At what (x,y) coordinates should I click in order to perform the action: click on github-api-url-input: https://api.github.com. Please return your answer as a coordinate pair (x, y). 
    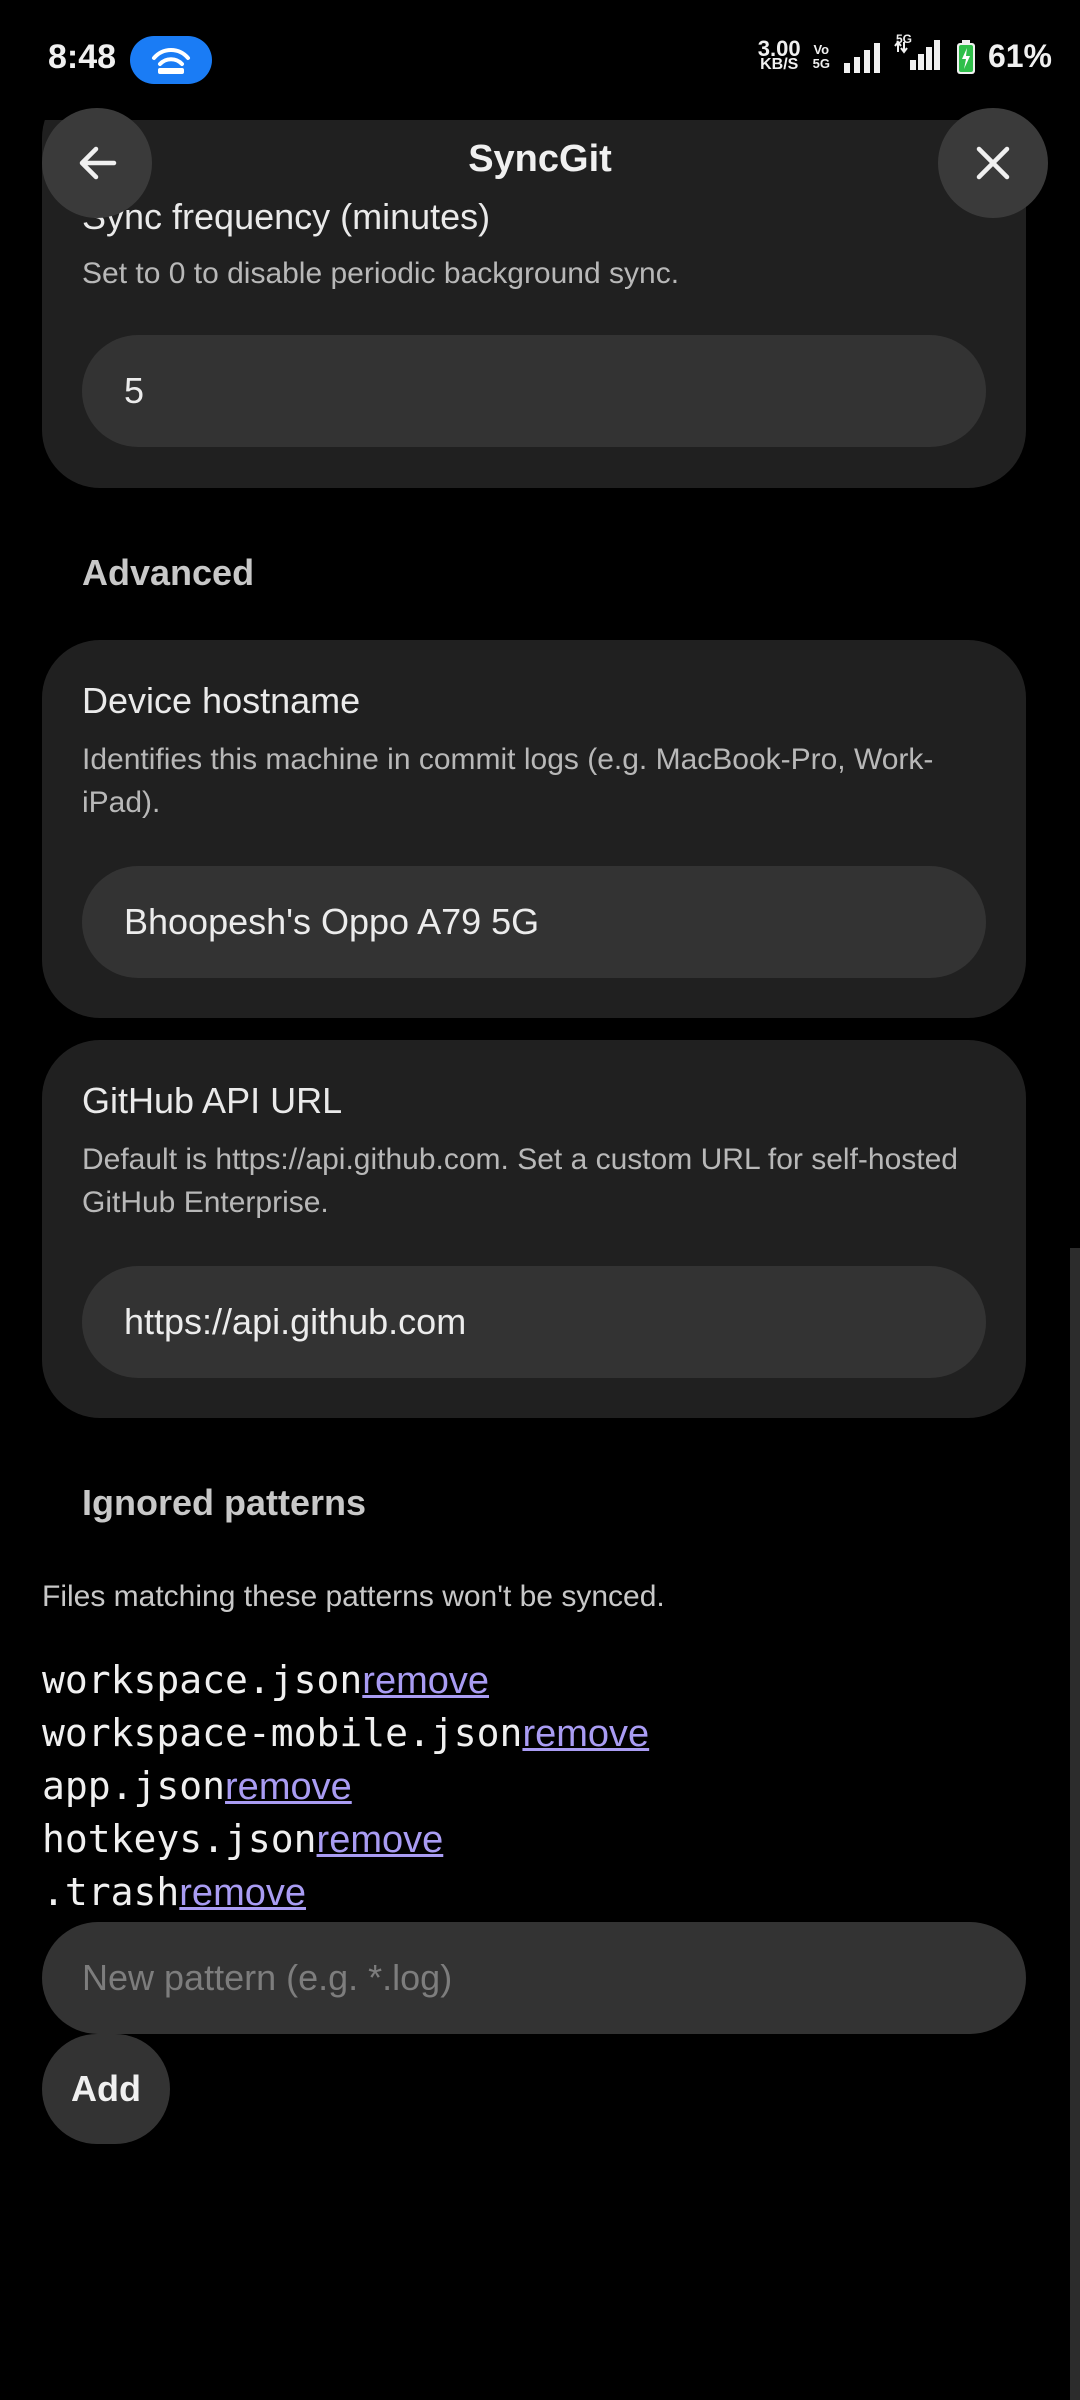
    Looking at the image, I should click on (534, 1322).